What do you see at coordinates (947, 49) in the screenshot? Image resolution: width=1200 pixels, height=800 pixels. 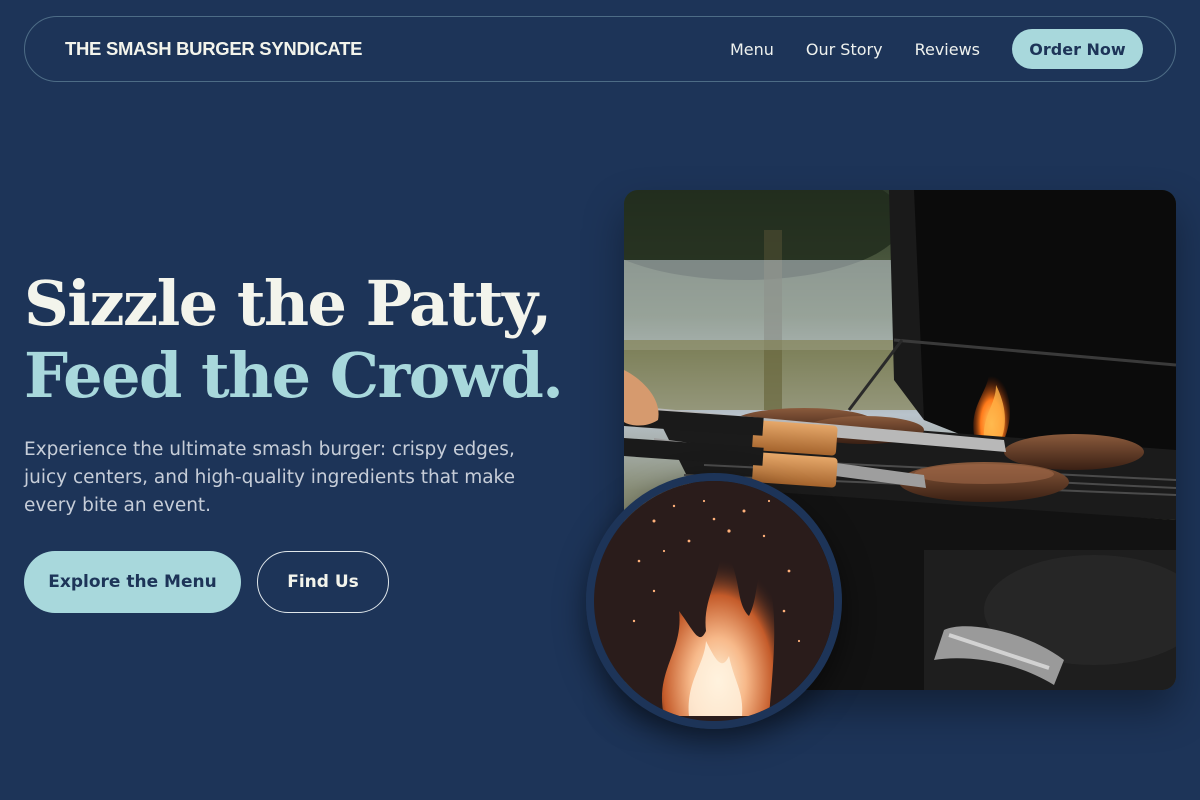 I see `nav-link-reviews: Reviews` at bounding box center [947, 49].